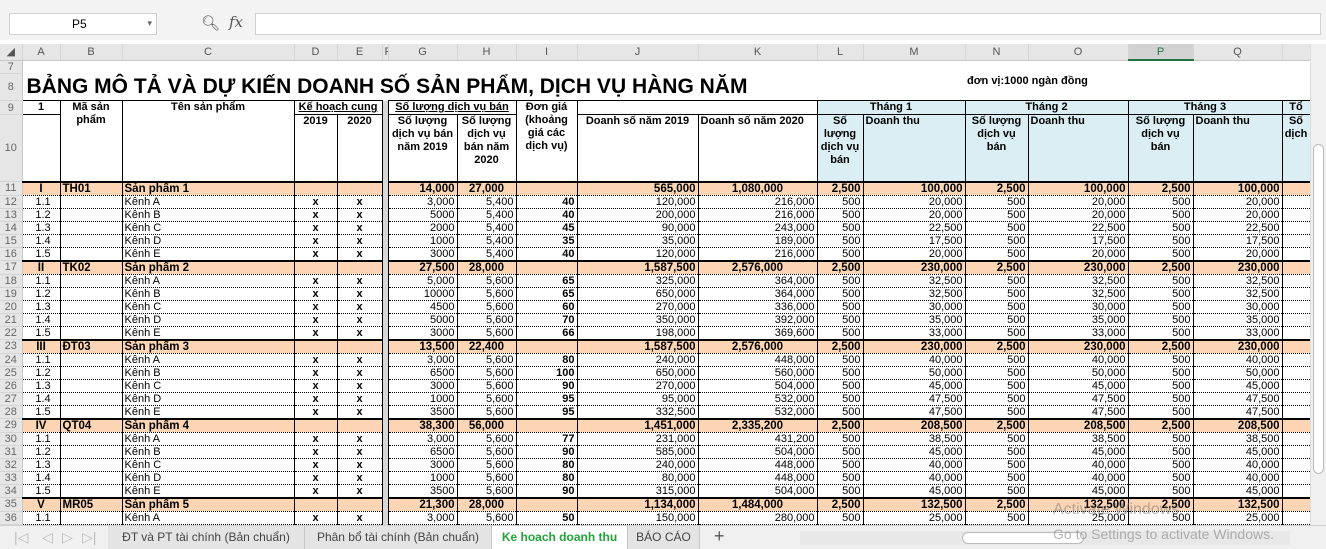 Image resolution: width=1326 pixels, height=549 pixels. What do you see at coordinates (546, 491) in the screenshot?
I see `cell-price: 90` at bounding box center [546, 491].